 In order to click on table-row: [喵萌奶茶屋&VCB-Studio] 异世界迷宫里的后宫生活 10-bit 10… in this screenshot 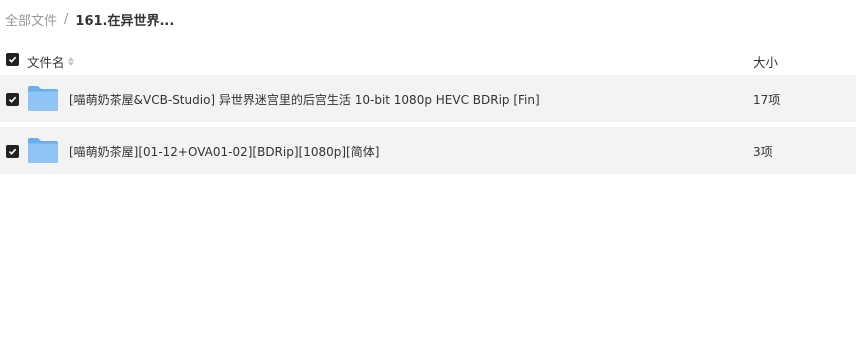, I will do `click(428, 98)`.